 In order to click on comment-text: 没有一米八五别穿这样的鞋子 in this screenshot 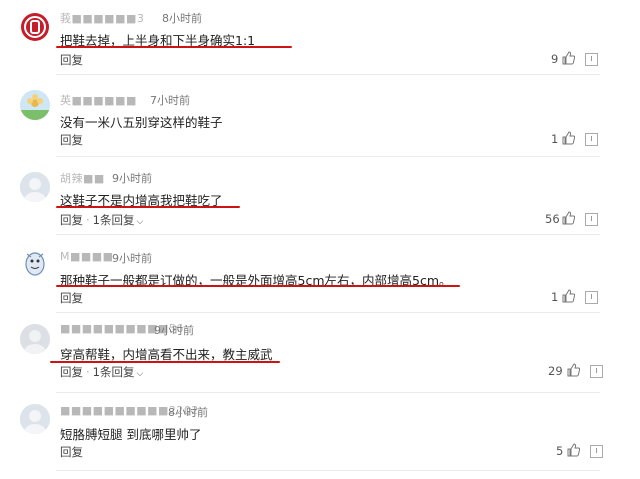, I will do `click(141, 122)`.